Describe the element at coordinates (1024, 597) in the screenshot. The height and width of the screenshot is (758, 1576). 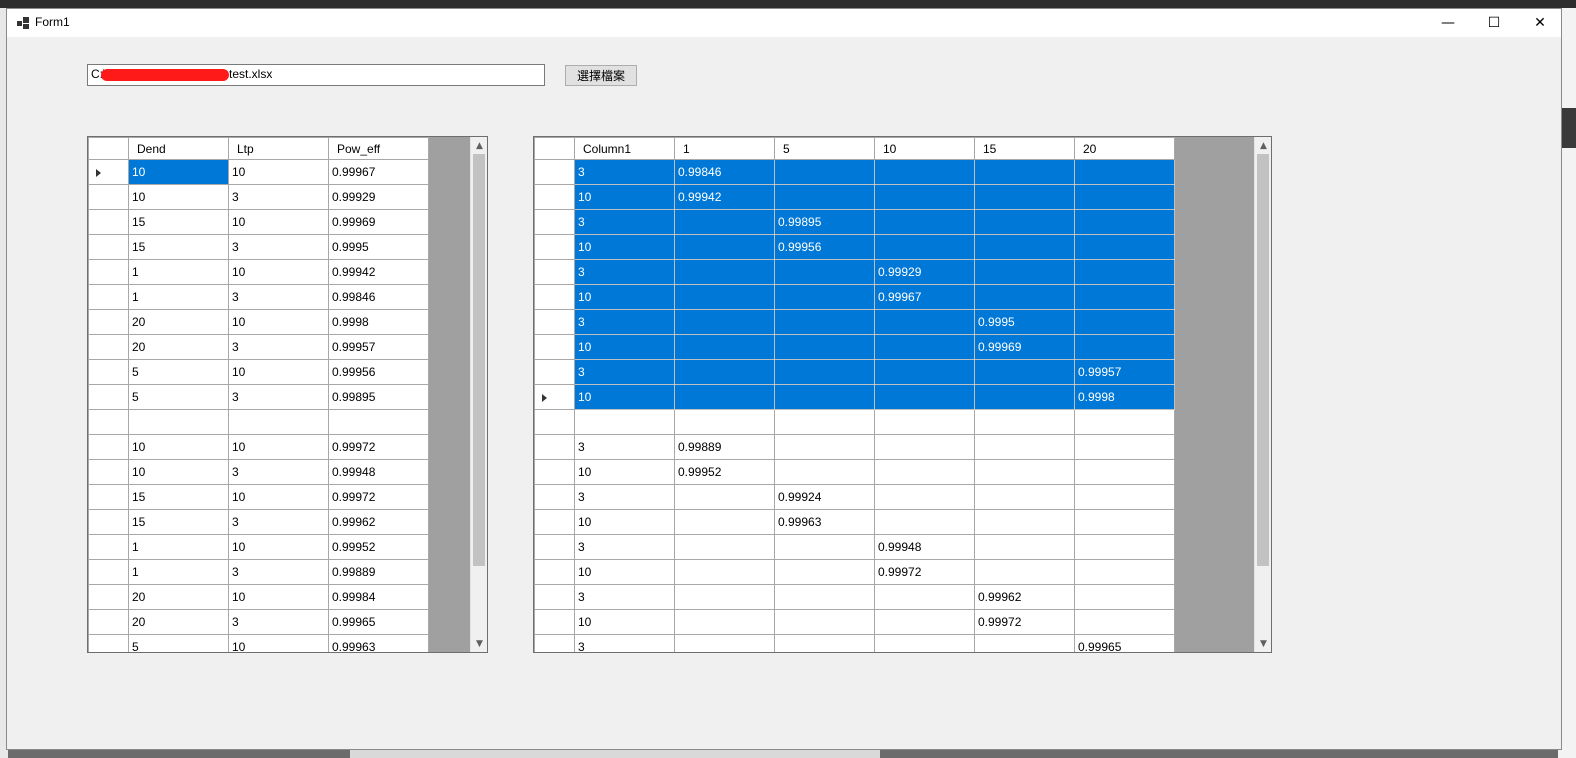
I see `grid-cell: 0.99962` at that location.